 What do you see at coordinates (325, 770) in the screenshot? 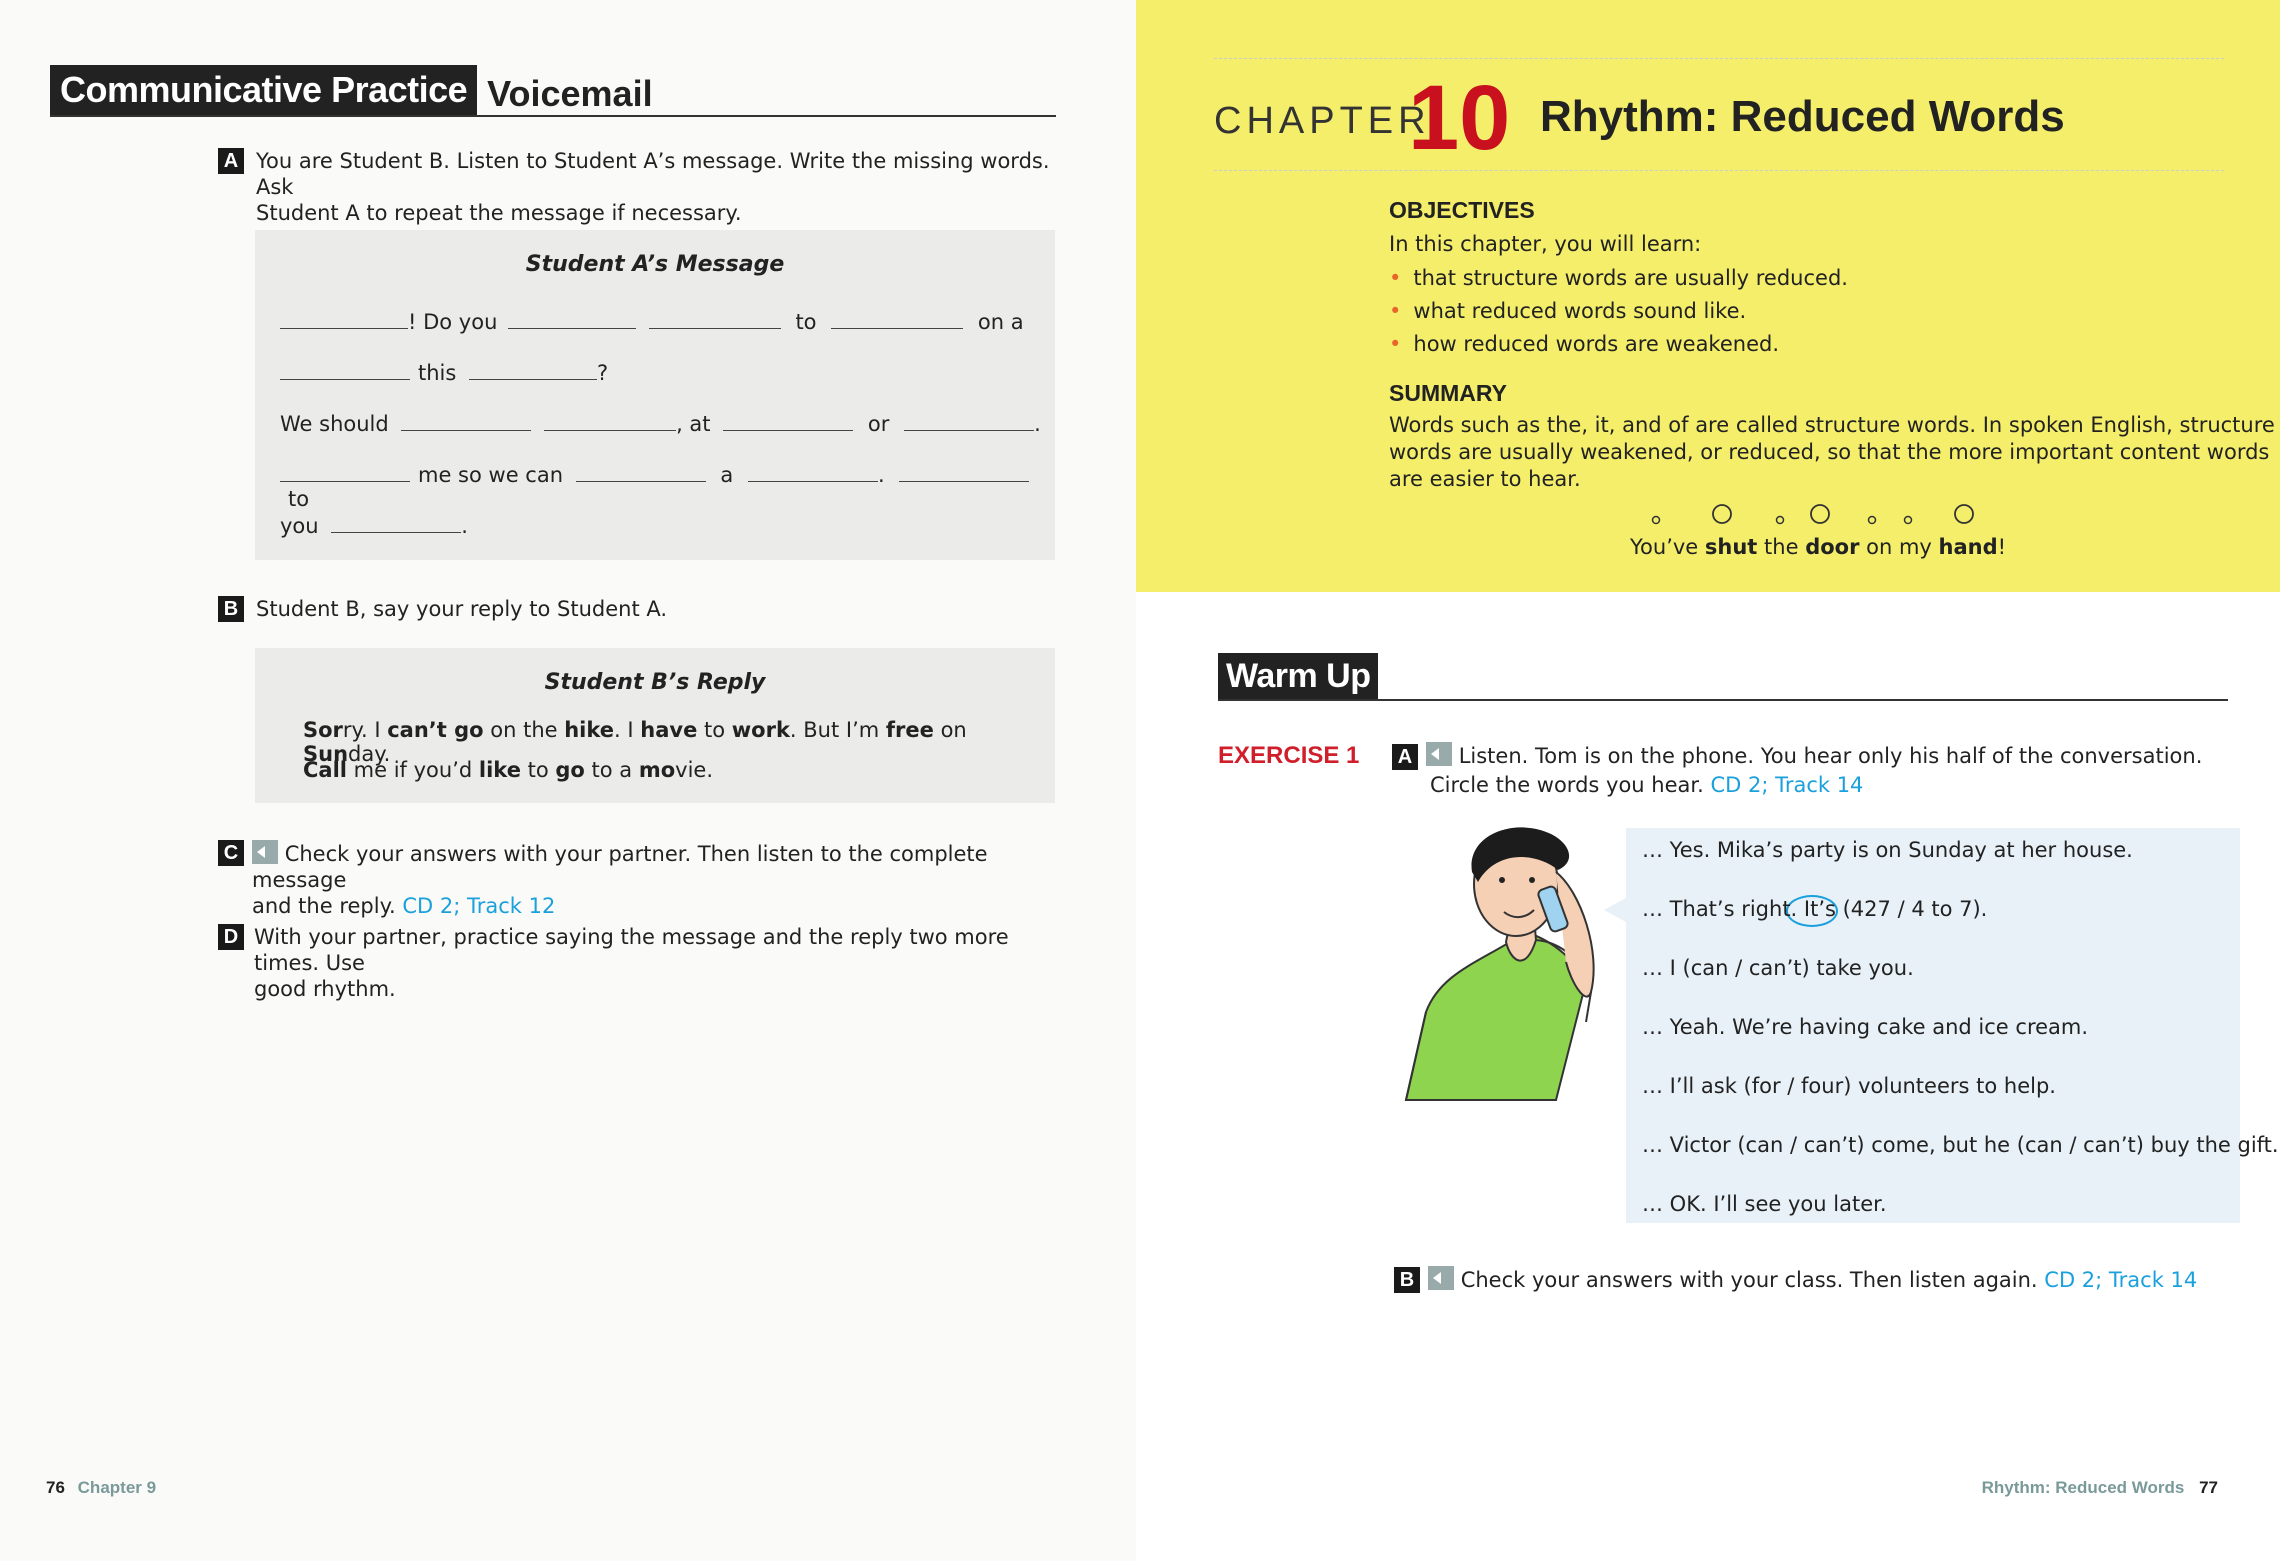
I see `text-run: Call` at bounding box center [325, 770].